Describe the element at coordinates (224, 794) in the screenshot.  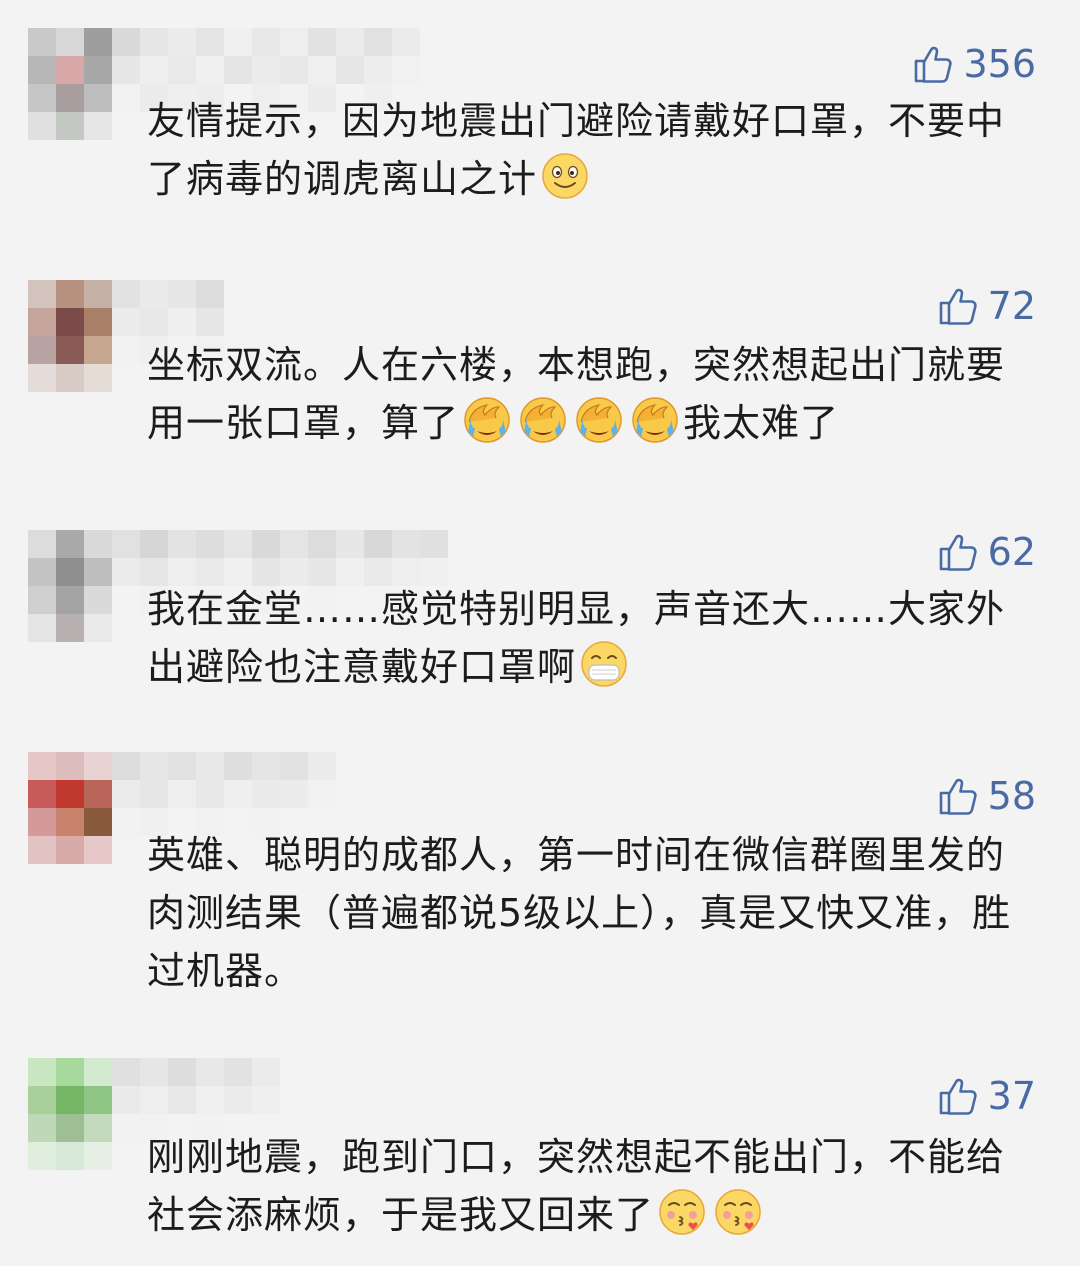
I see `username-blurred` at that location.